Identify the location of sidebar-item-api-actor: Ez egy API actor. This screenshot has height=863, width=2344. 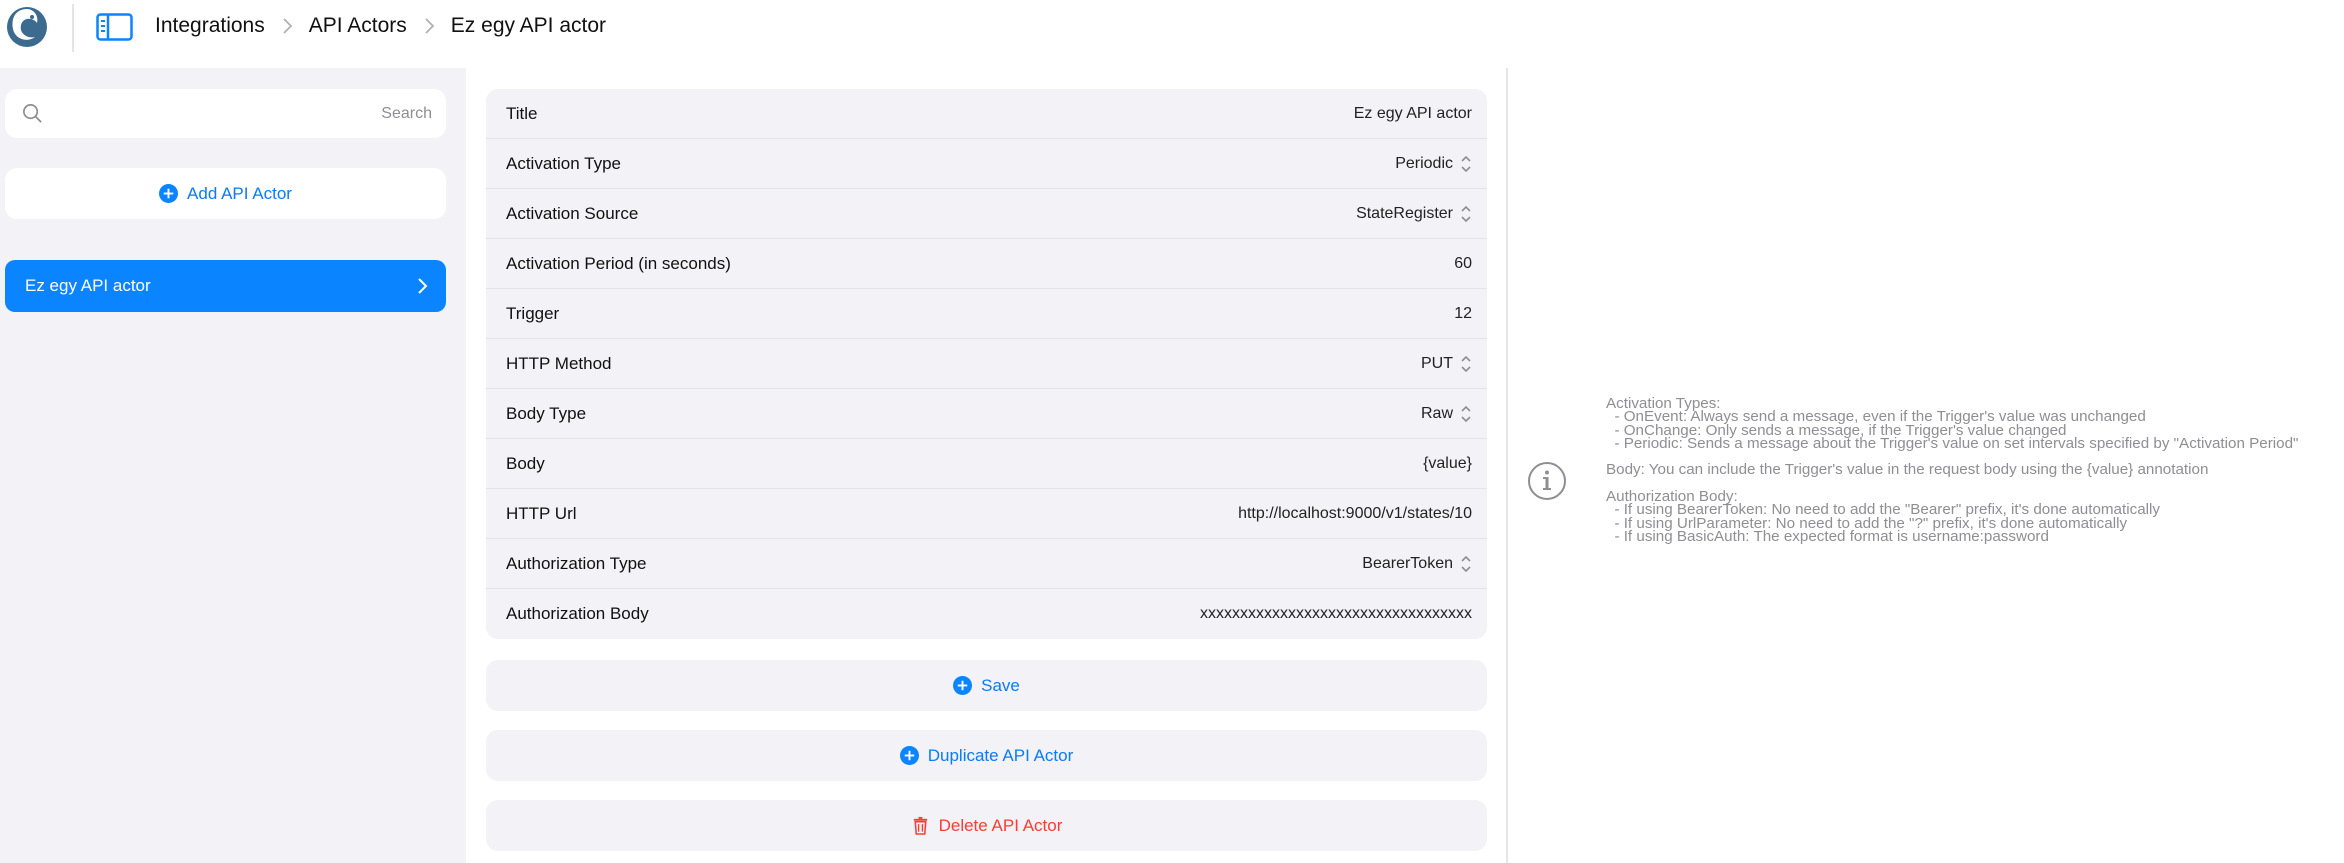
(225, 286).